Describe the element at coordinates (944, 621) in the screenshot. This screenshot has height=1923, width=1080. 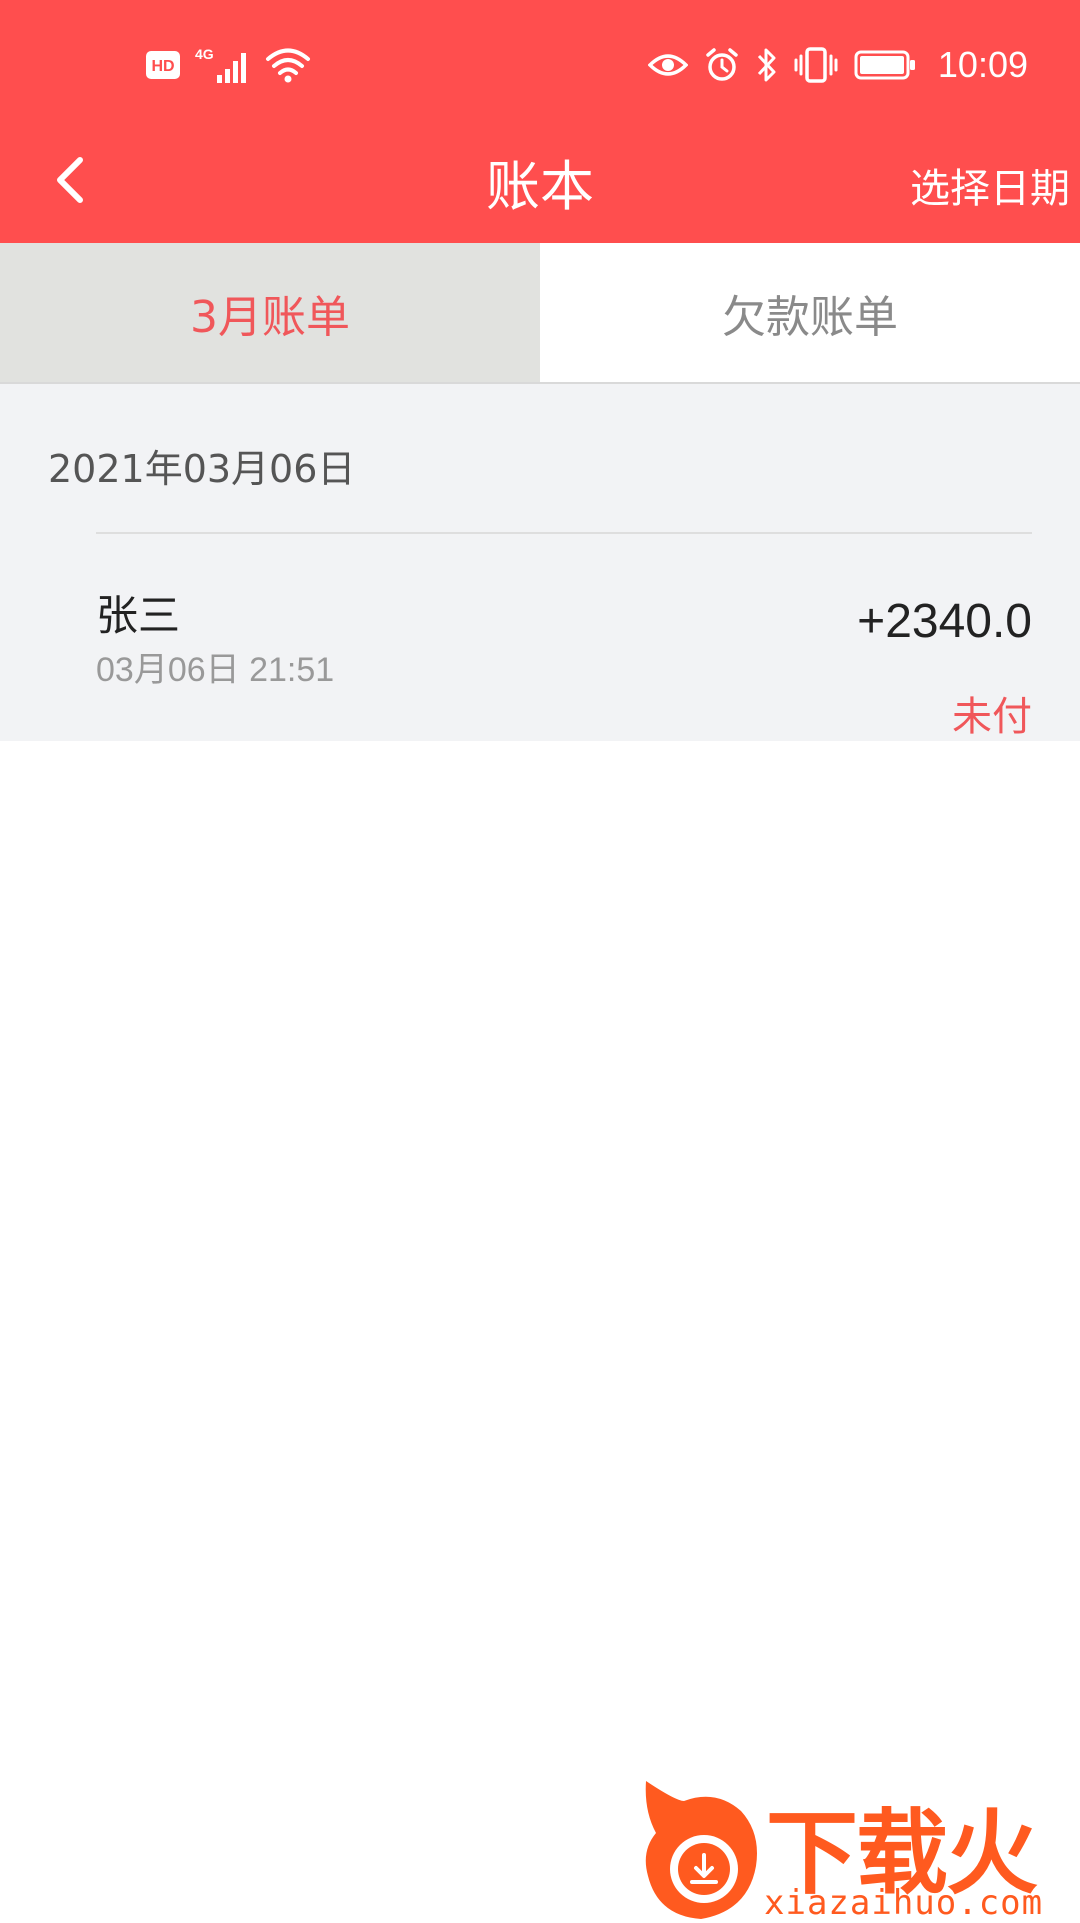
I see `record-amount: +2340.0` at that location.